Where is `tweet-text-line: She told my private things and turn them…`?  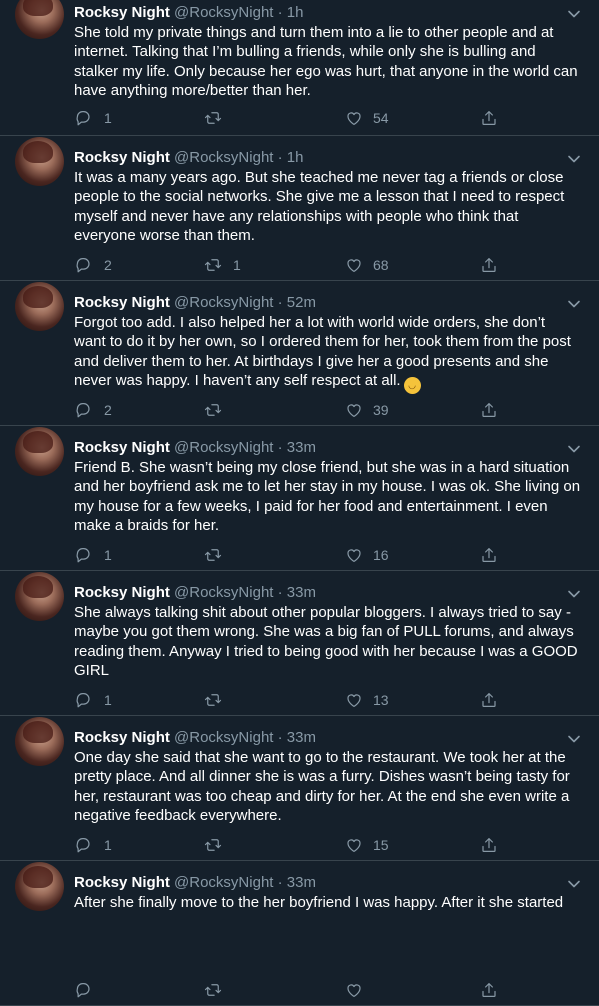
tweet-text-line: She told my private things and turn them… is located at coordinates (314, 32).